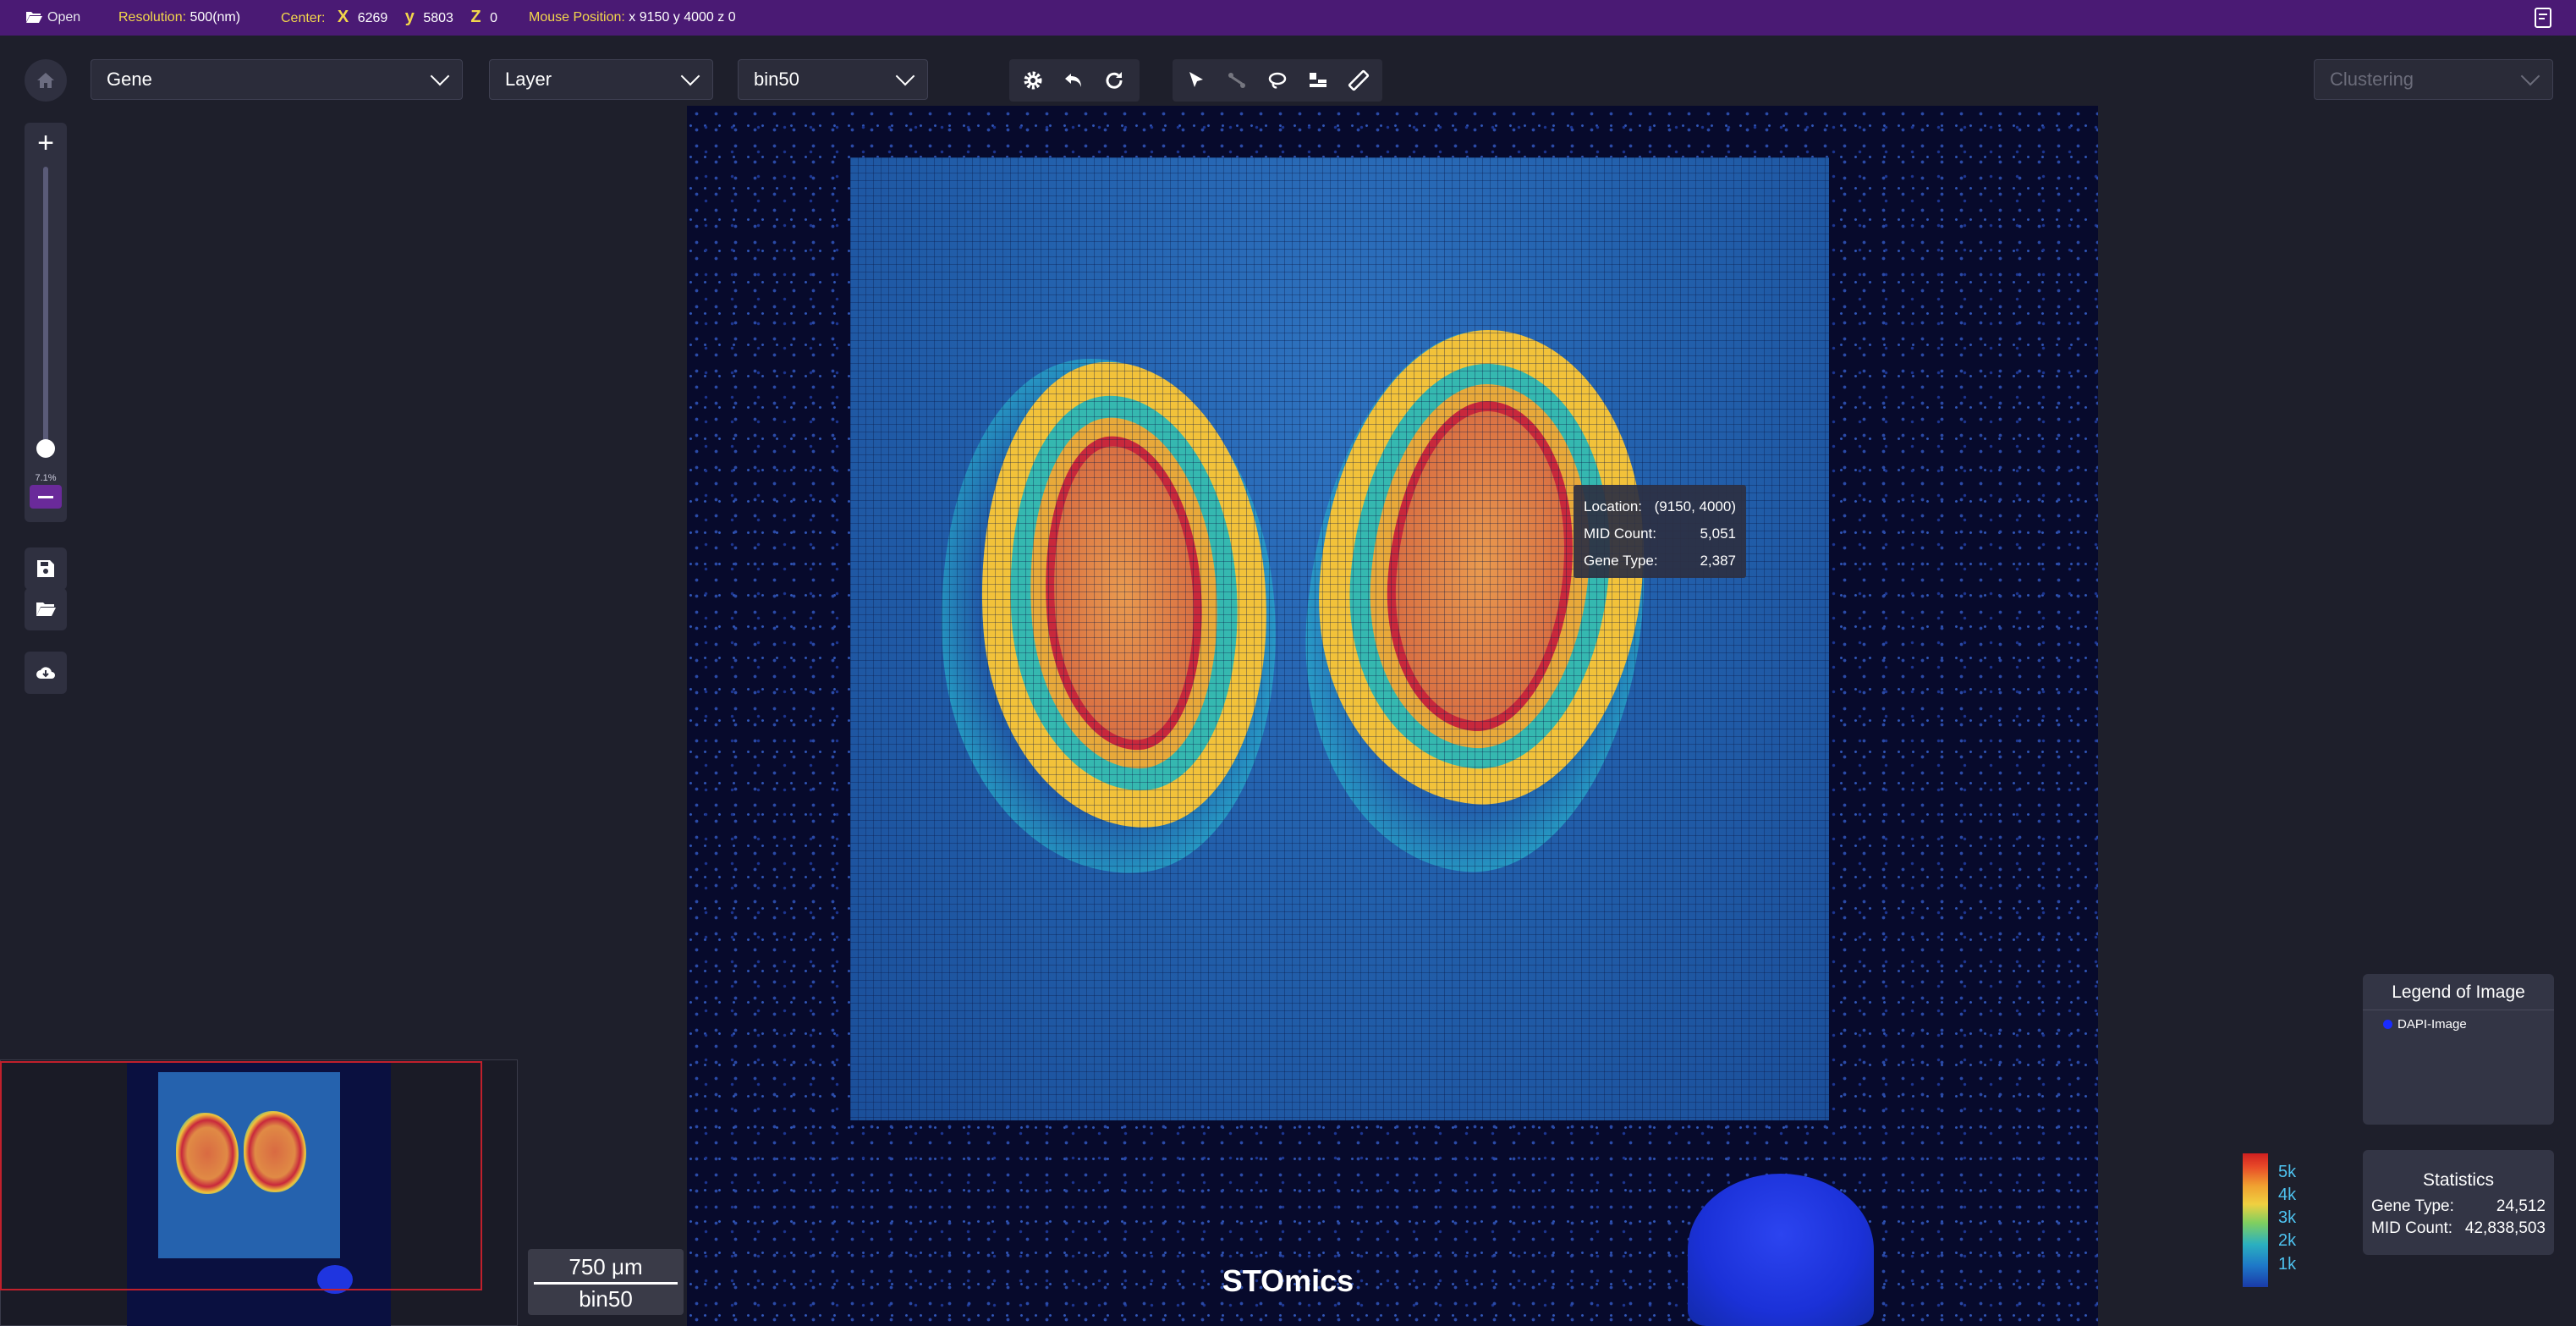 This screenshot has height=1326, width=2576. I want to click on pointer-tool-button, so click(1196, 80).